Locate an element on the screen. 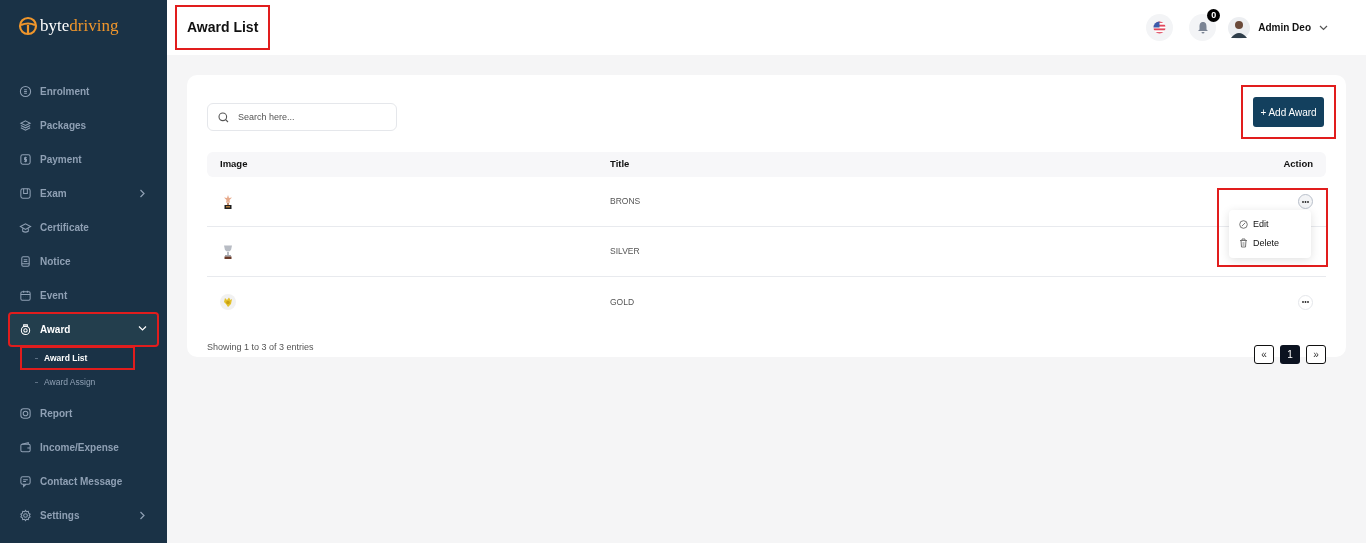 The image size is (1366, 543). sidebar-item: Contact Message is located at coordinates (83, 481).